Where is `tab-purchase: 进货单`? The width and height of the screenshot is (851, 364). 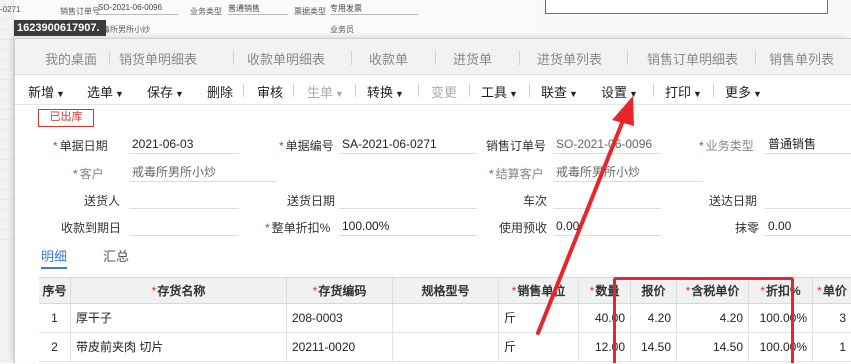
tab-purchase: 进货单 is located at coordinates (472, 58).